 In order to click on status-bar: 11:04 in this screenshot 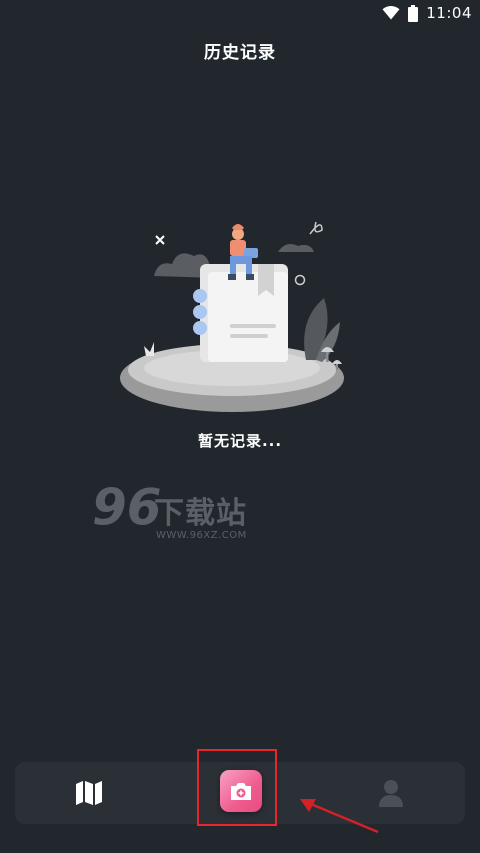, I will do `click(240, 13)`.